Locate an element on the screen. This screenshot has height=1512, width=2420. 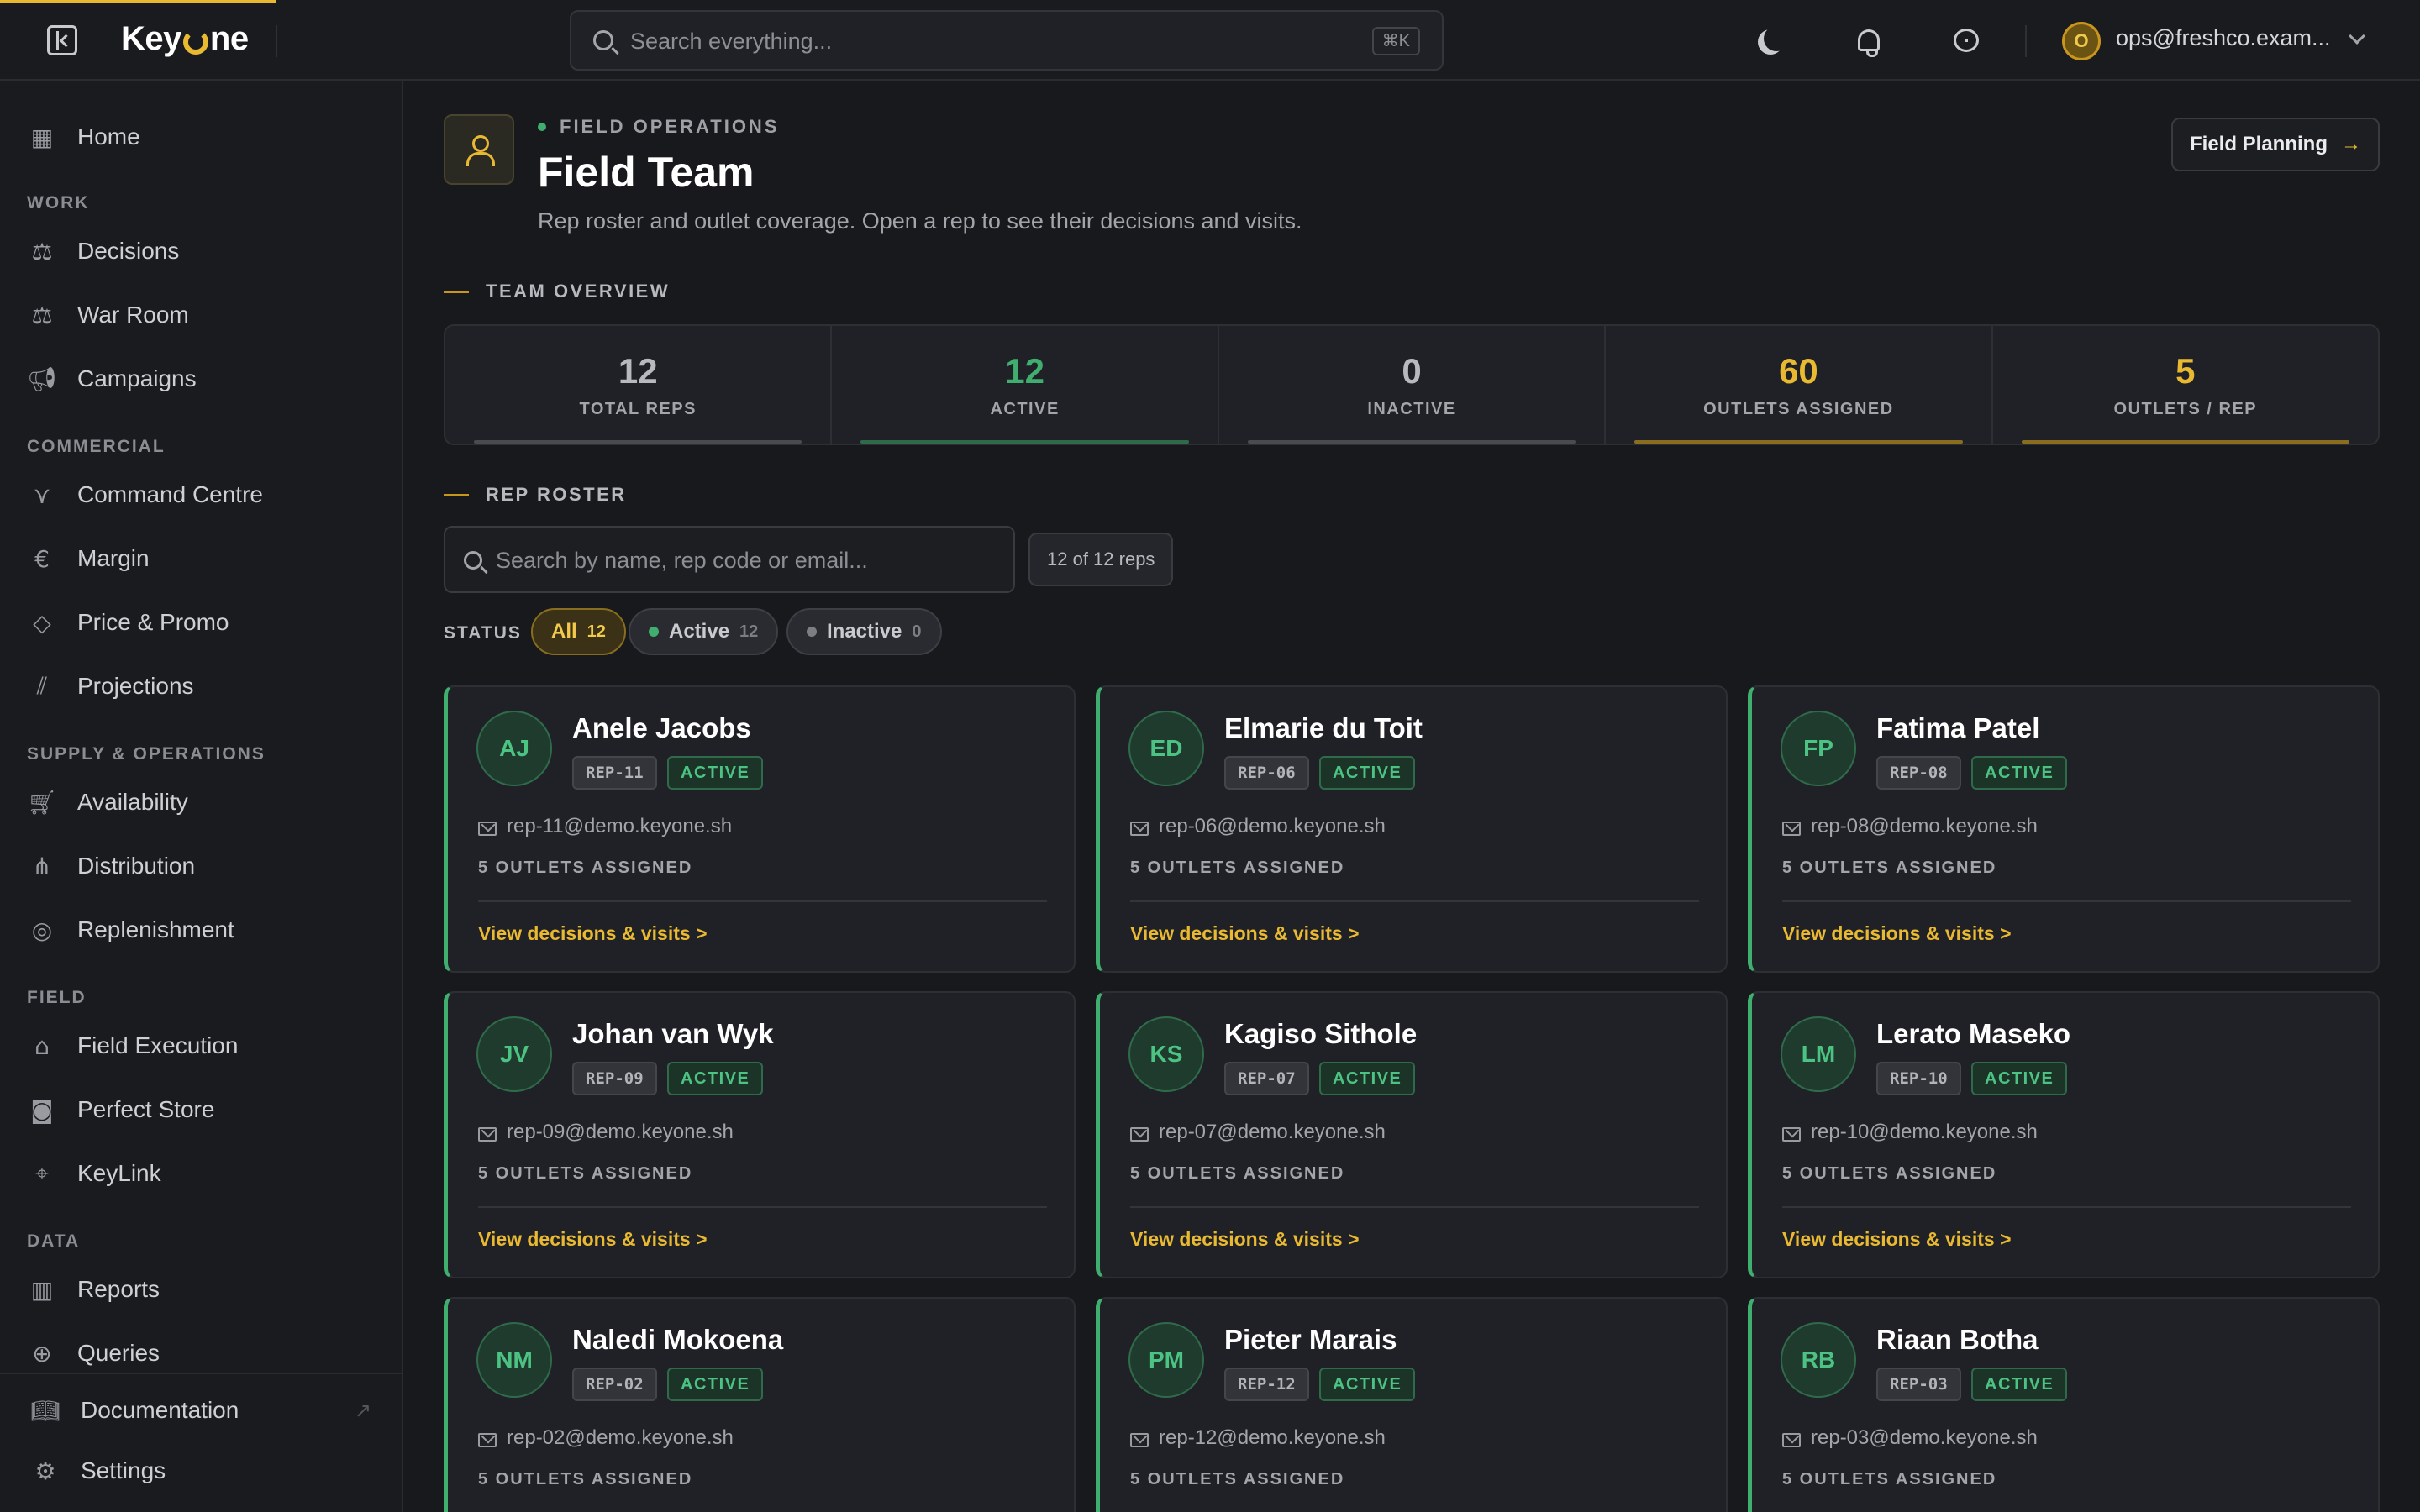
sidebar-item-campaigns: 📢︎ Campaigns is located at coordinates (201, 379).